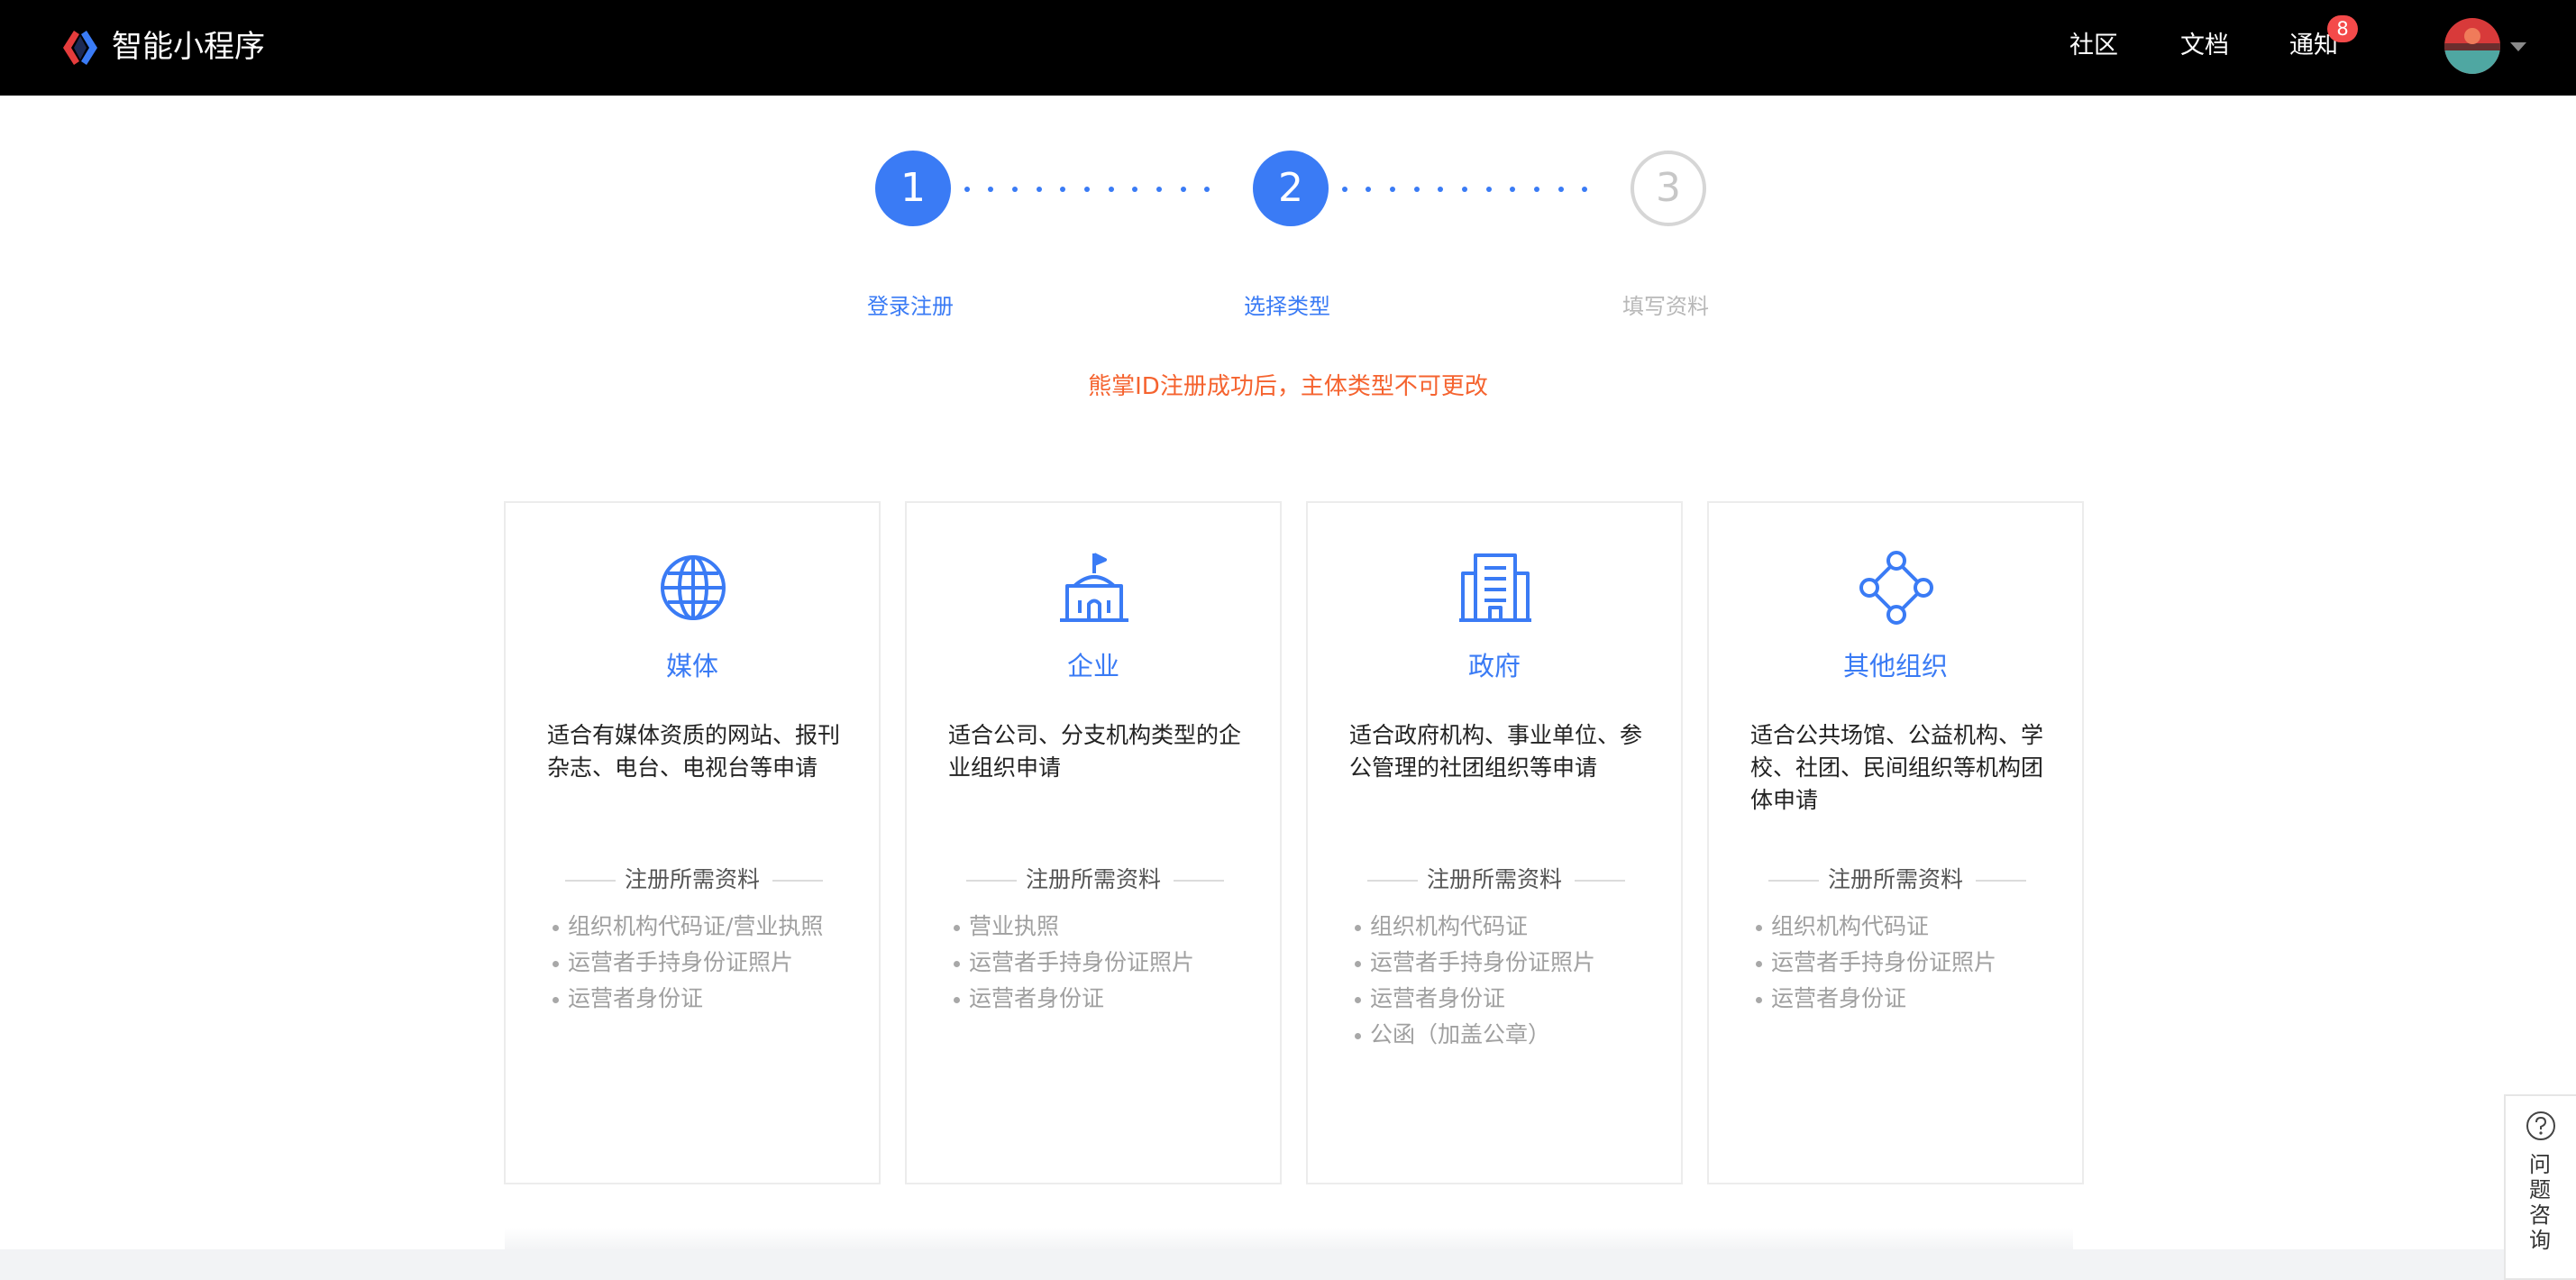 Image resolution: width=2576 pixels, height=1280 pixels. Describe the element at coordinates (1668, 188) in the screenshot. I see `step-3-circle: 3` at that location.